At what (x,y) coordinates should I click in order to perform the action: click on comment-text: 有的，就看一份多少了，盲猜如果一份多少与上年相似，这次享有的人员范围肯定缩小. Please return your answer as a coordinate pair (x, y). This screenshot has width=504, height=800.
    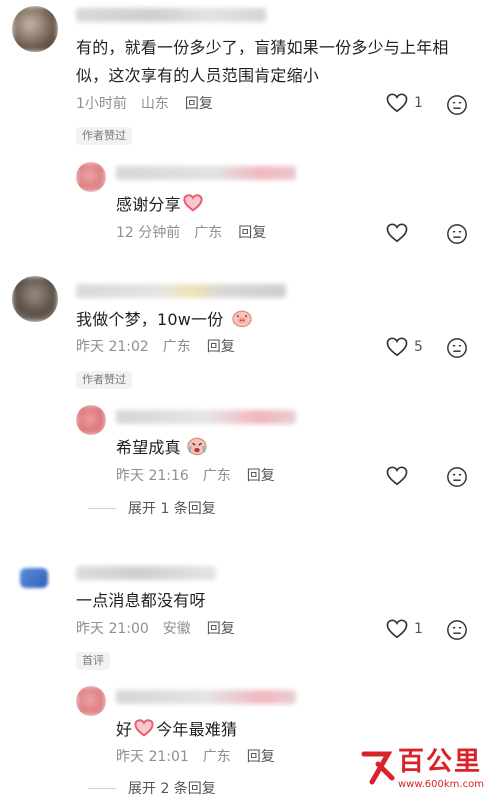
    Looking at the image, I should click on (262, 61).